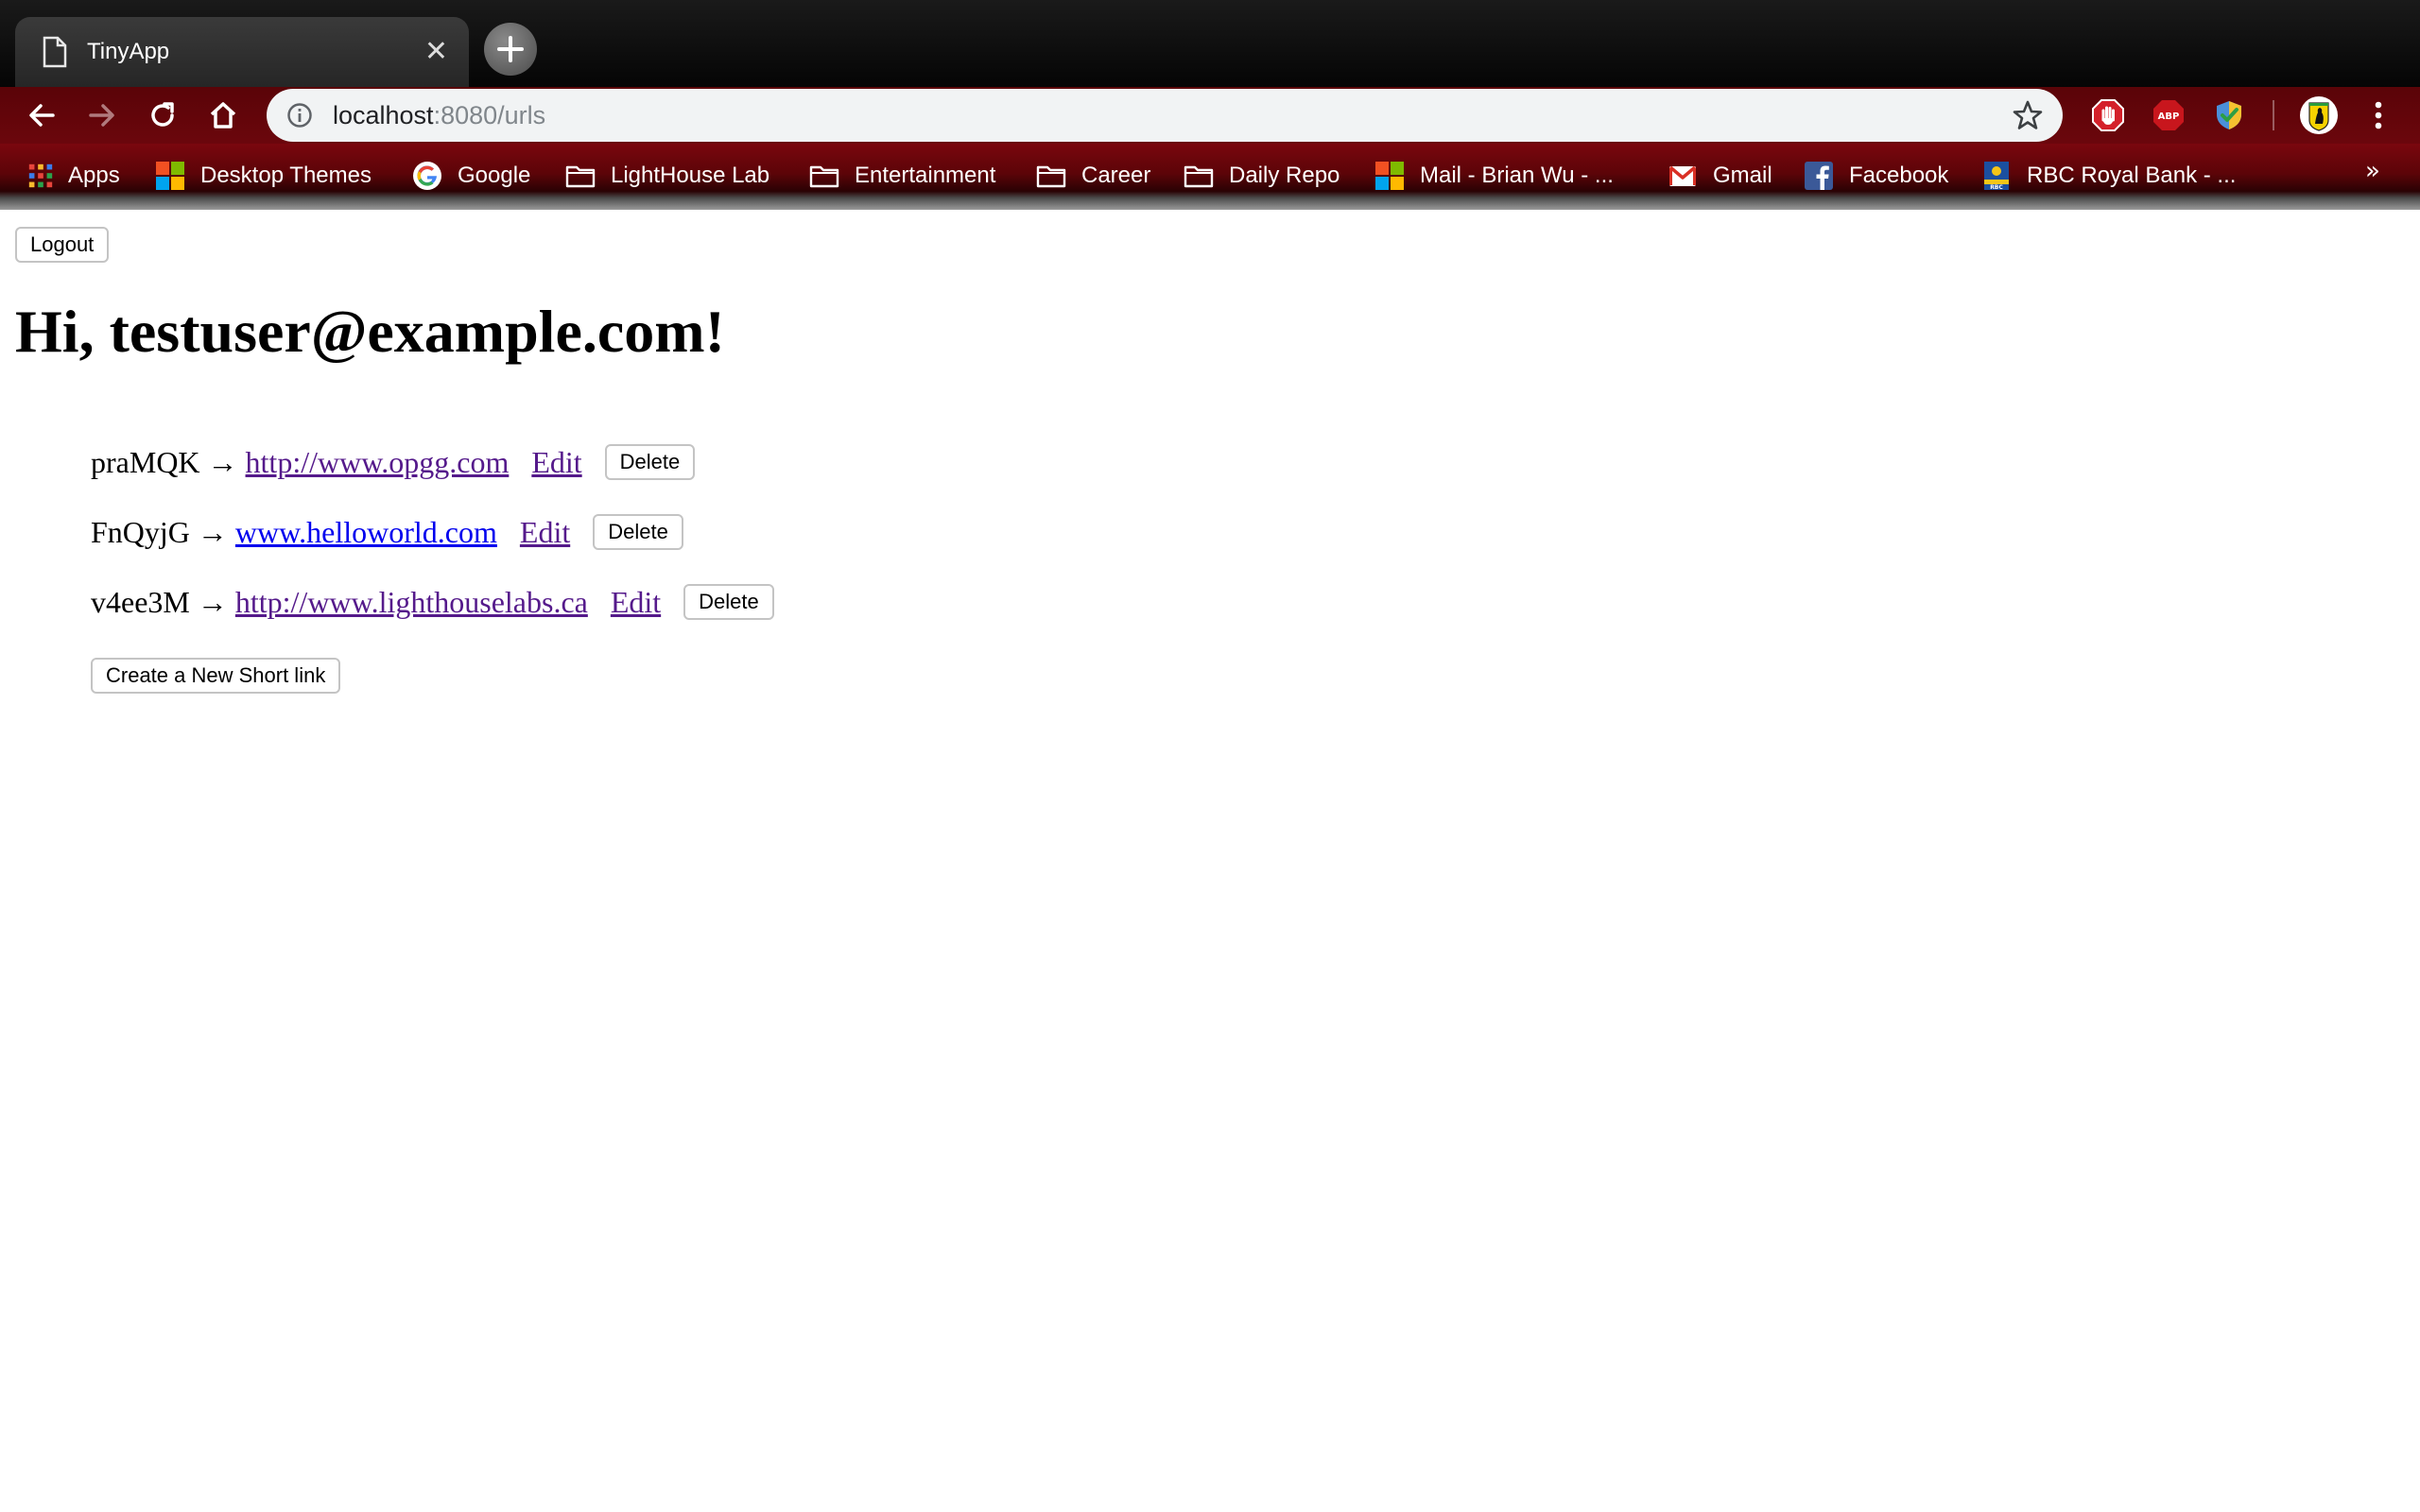 The height and width of the screenshot is (1512, 2420). I want to click on facebook-icon, so click(1819, 176).